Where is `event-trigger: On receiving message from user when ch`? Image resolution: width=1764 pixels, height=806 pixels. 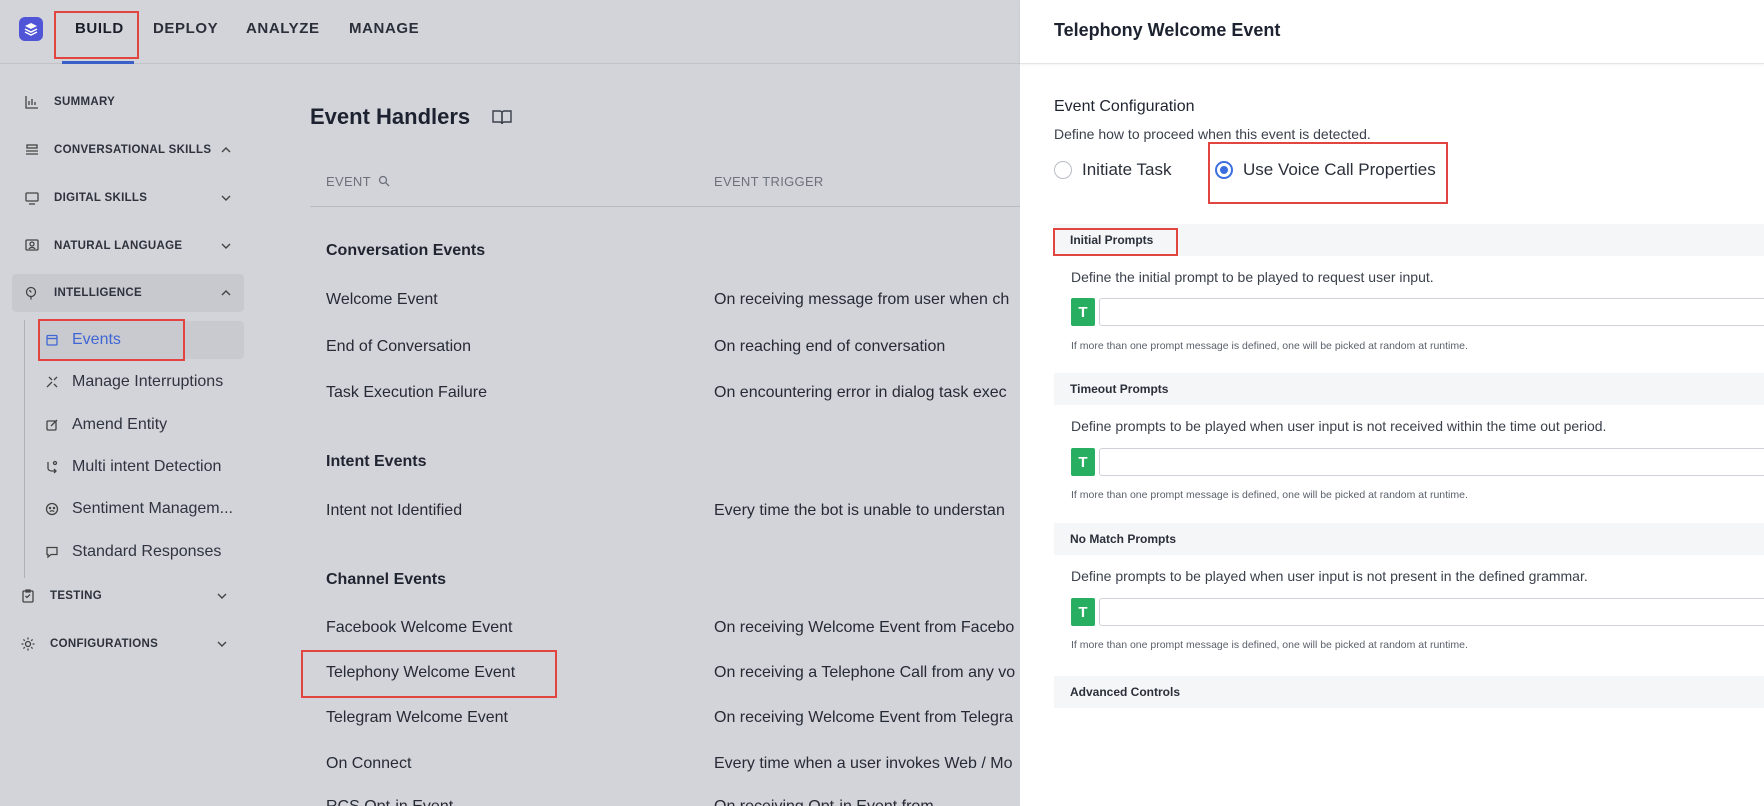 event-trigger: On receiving message from user when ch is located at coordinates (862, 299).